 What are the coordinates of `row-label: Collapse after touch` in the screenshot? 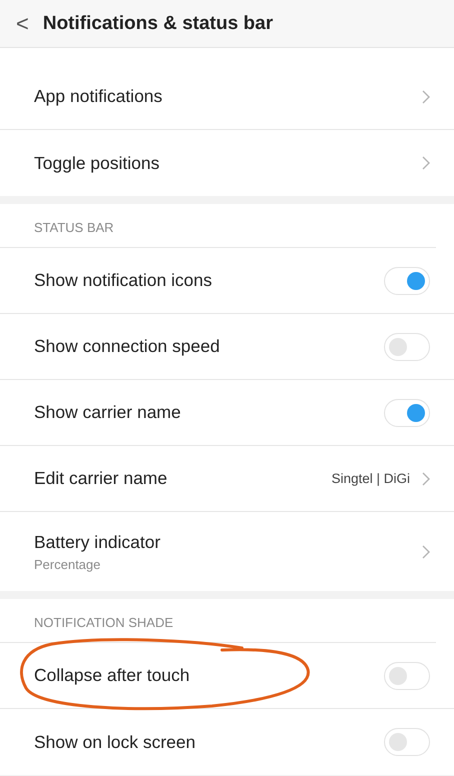 It's located at (112, 675).